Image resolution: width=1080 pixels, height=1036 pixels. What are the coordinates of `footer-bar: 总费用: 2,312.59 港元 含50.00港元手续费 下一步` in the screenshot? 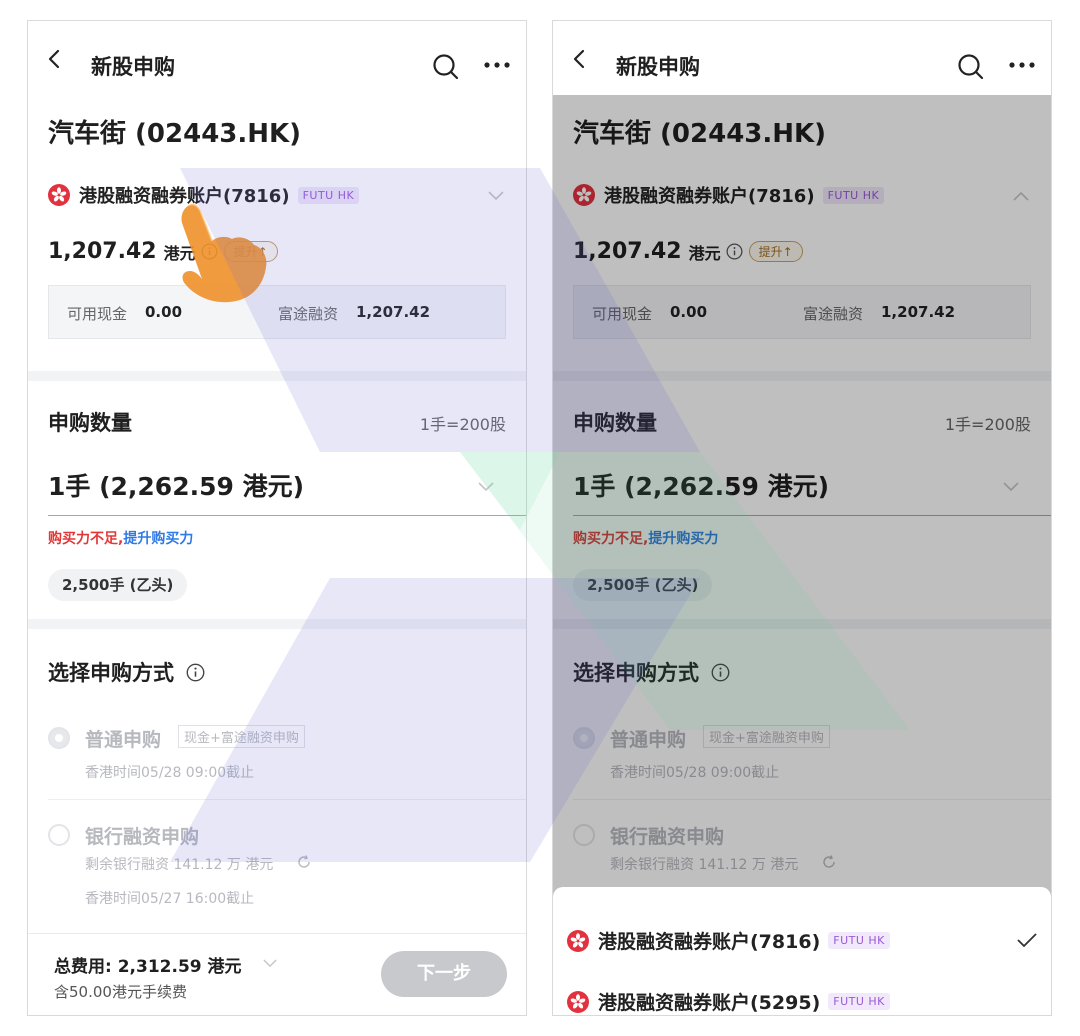 It's located at (277, 974).